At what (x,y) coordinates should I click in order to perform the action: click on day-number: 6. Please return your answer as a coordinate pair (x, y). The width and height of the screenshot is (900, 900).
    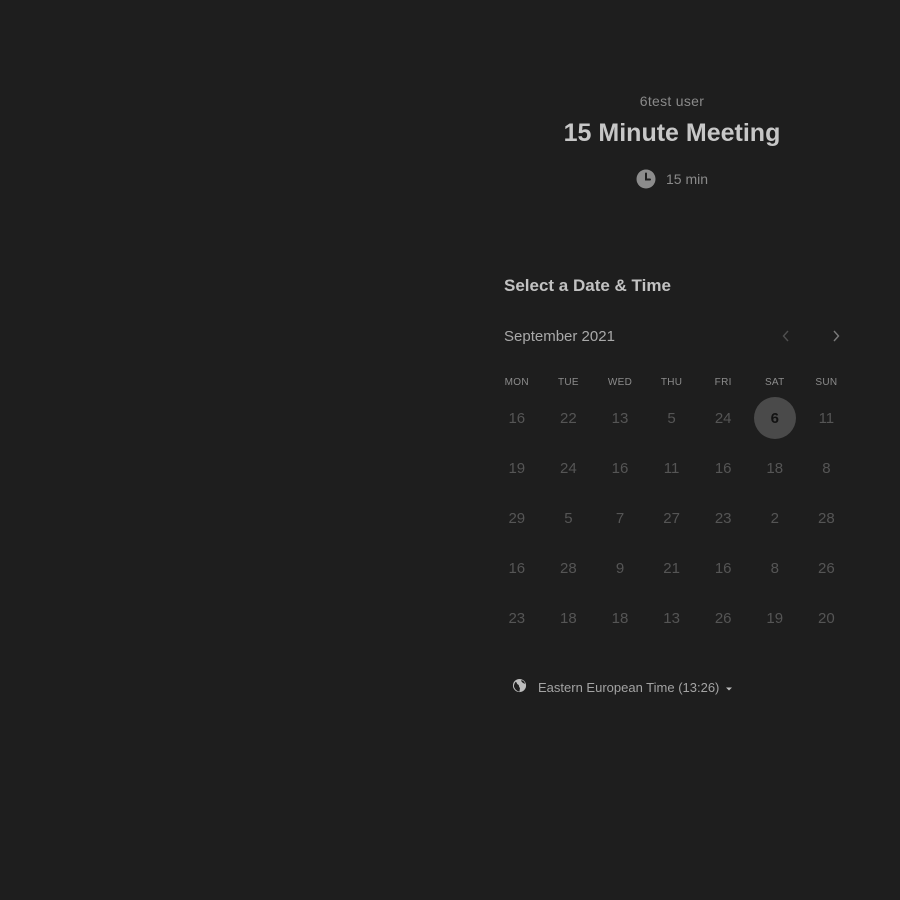
    Looking at the image, I should click on (774, 418).